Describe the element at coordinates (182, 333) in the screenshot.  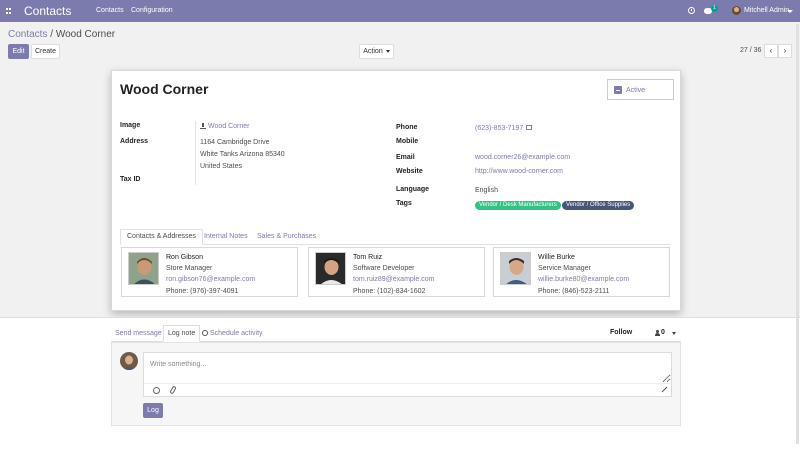
I see `log-note-button: Log note` at that location.